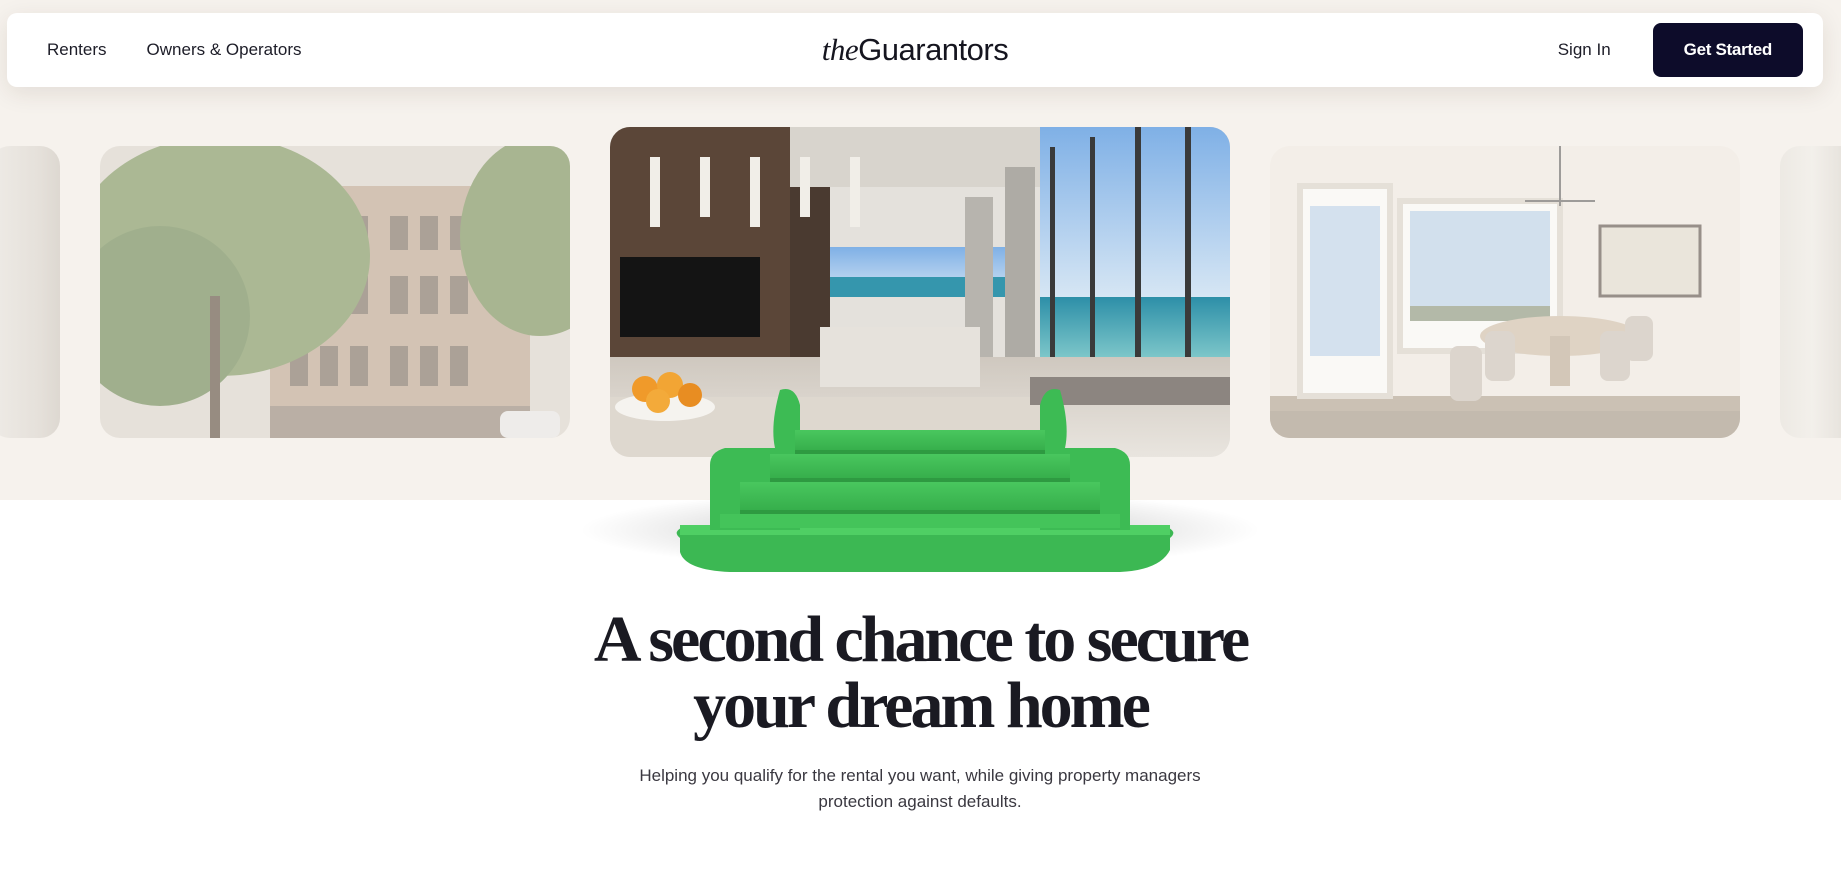 This screenshot has height=875, width=1841. I want to click on carousel-slide-dining-room, so click(1505, 292).